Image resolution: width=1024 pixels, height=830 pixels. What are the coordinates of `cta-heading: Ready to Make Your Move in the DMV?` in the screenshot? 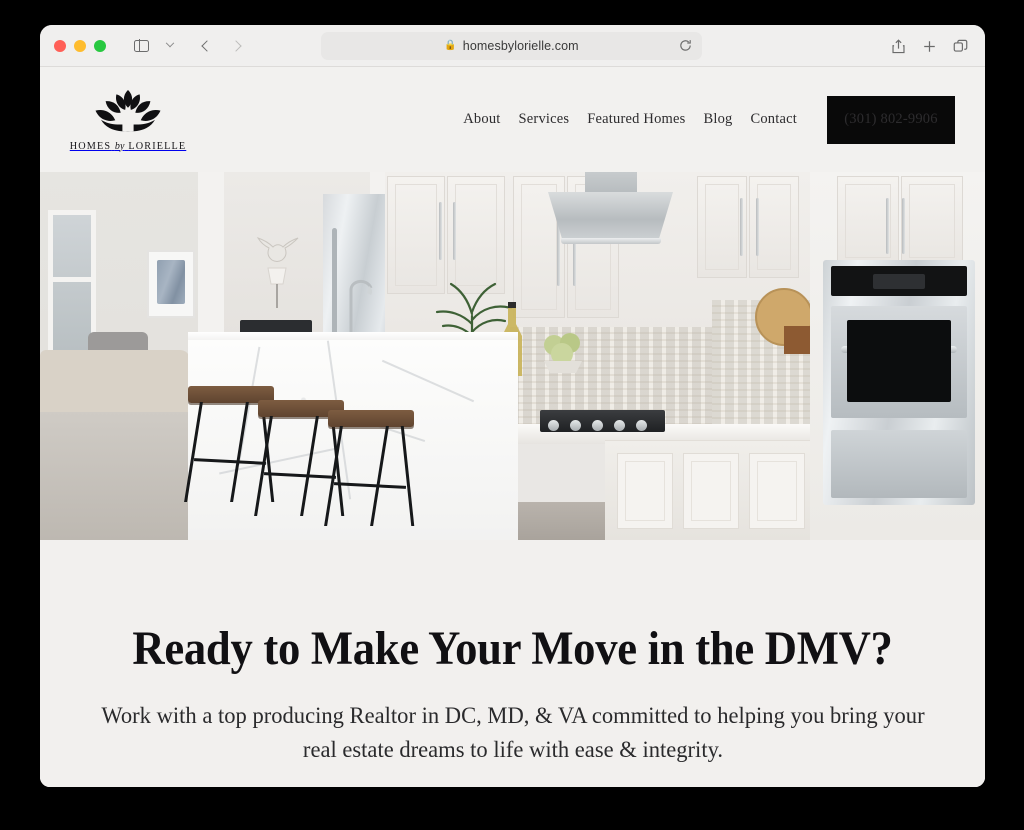 It's located at (512, 648).